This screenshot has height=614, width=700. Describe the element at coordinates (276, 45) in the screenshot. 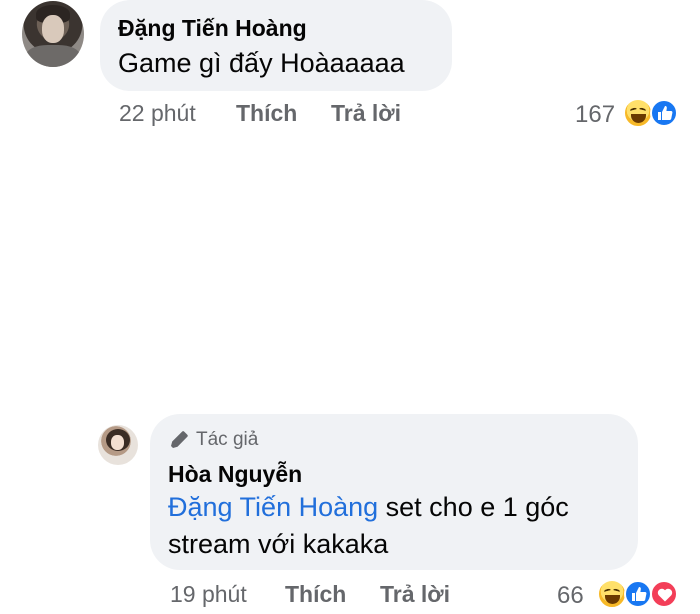

I see `comment-bubble: Đặng Tiến Hoàng Game gì đấy Hoàaaaaa` at that location.